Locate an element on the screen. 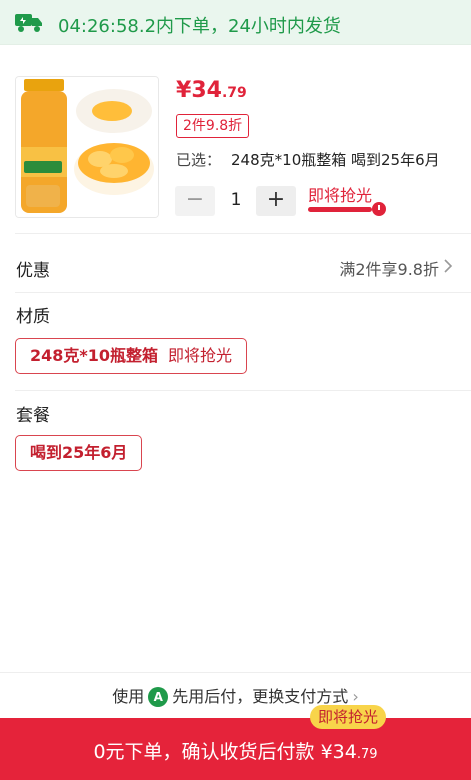 This screenshot has height=780, width=471. price-main: 34 is located at coordinates (206, 90).